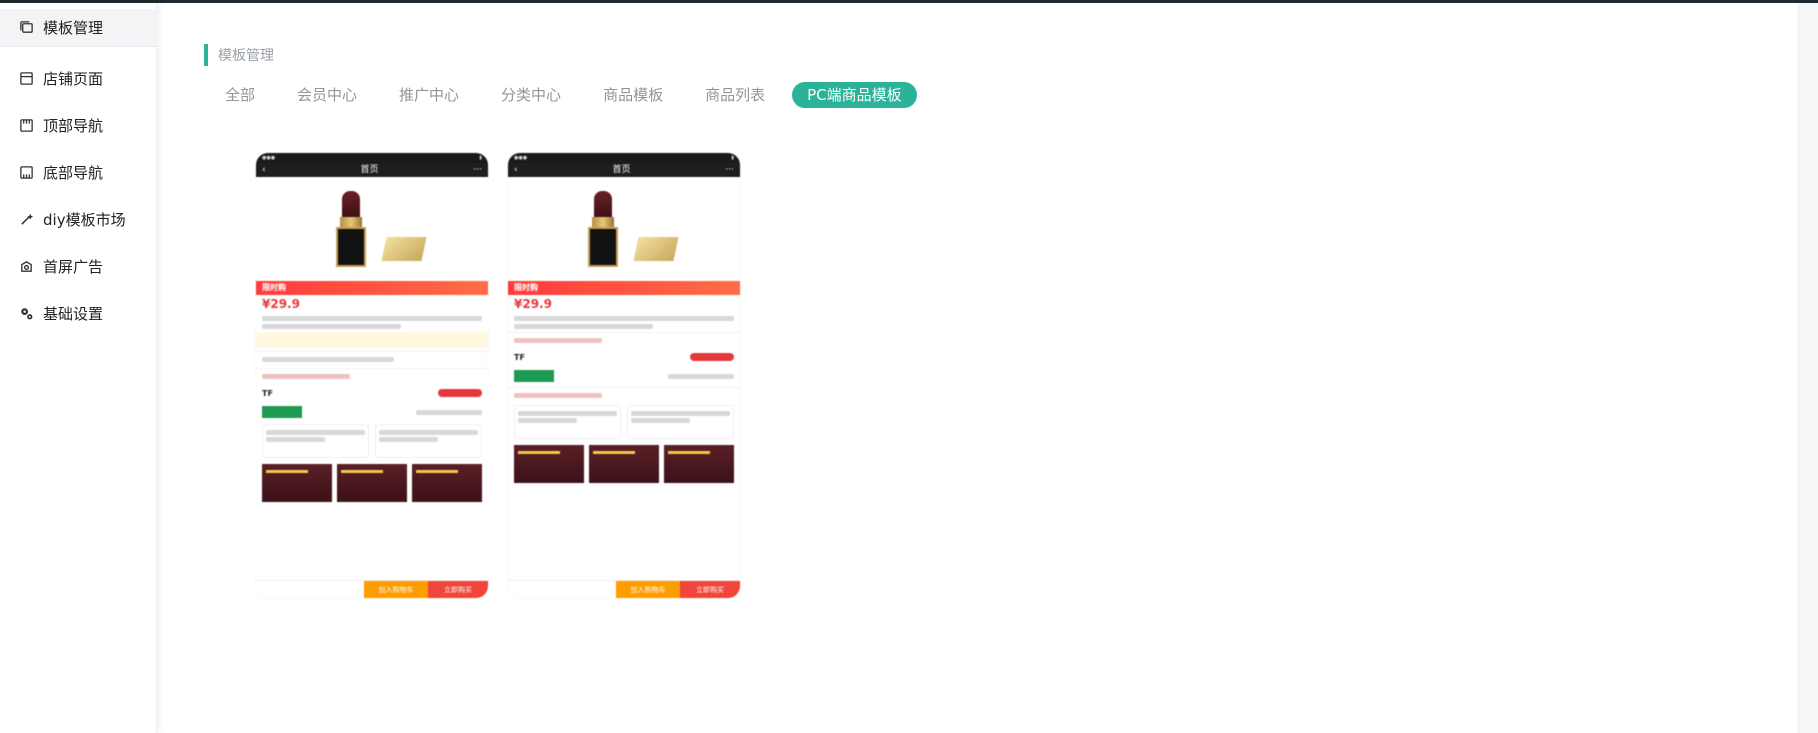  I want to click on magic-wand-icon, so click(26, 220).